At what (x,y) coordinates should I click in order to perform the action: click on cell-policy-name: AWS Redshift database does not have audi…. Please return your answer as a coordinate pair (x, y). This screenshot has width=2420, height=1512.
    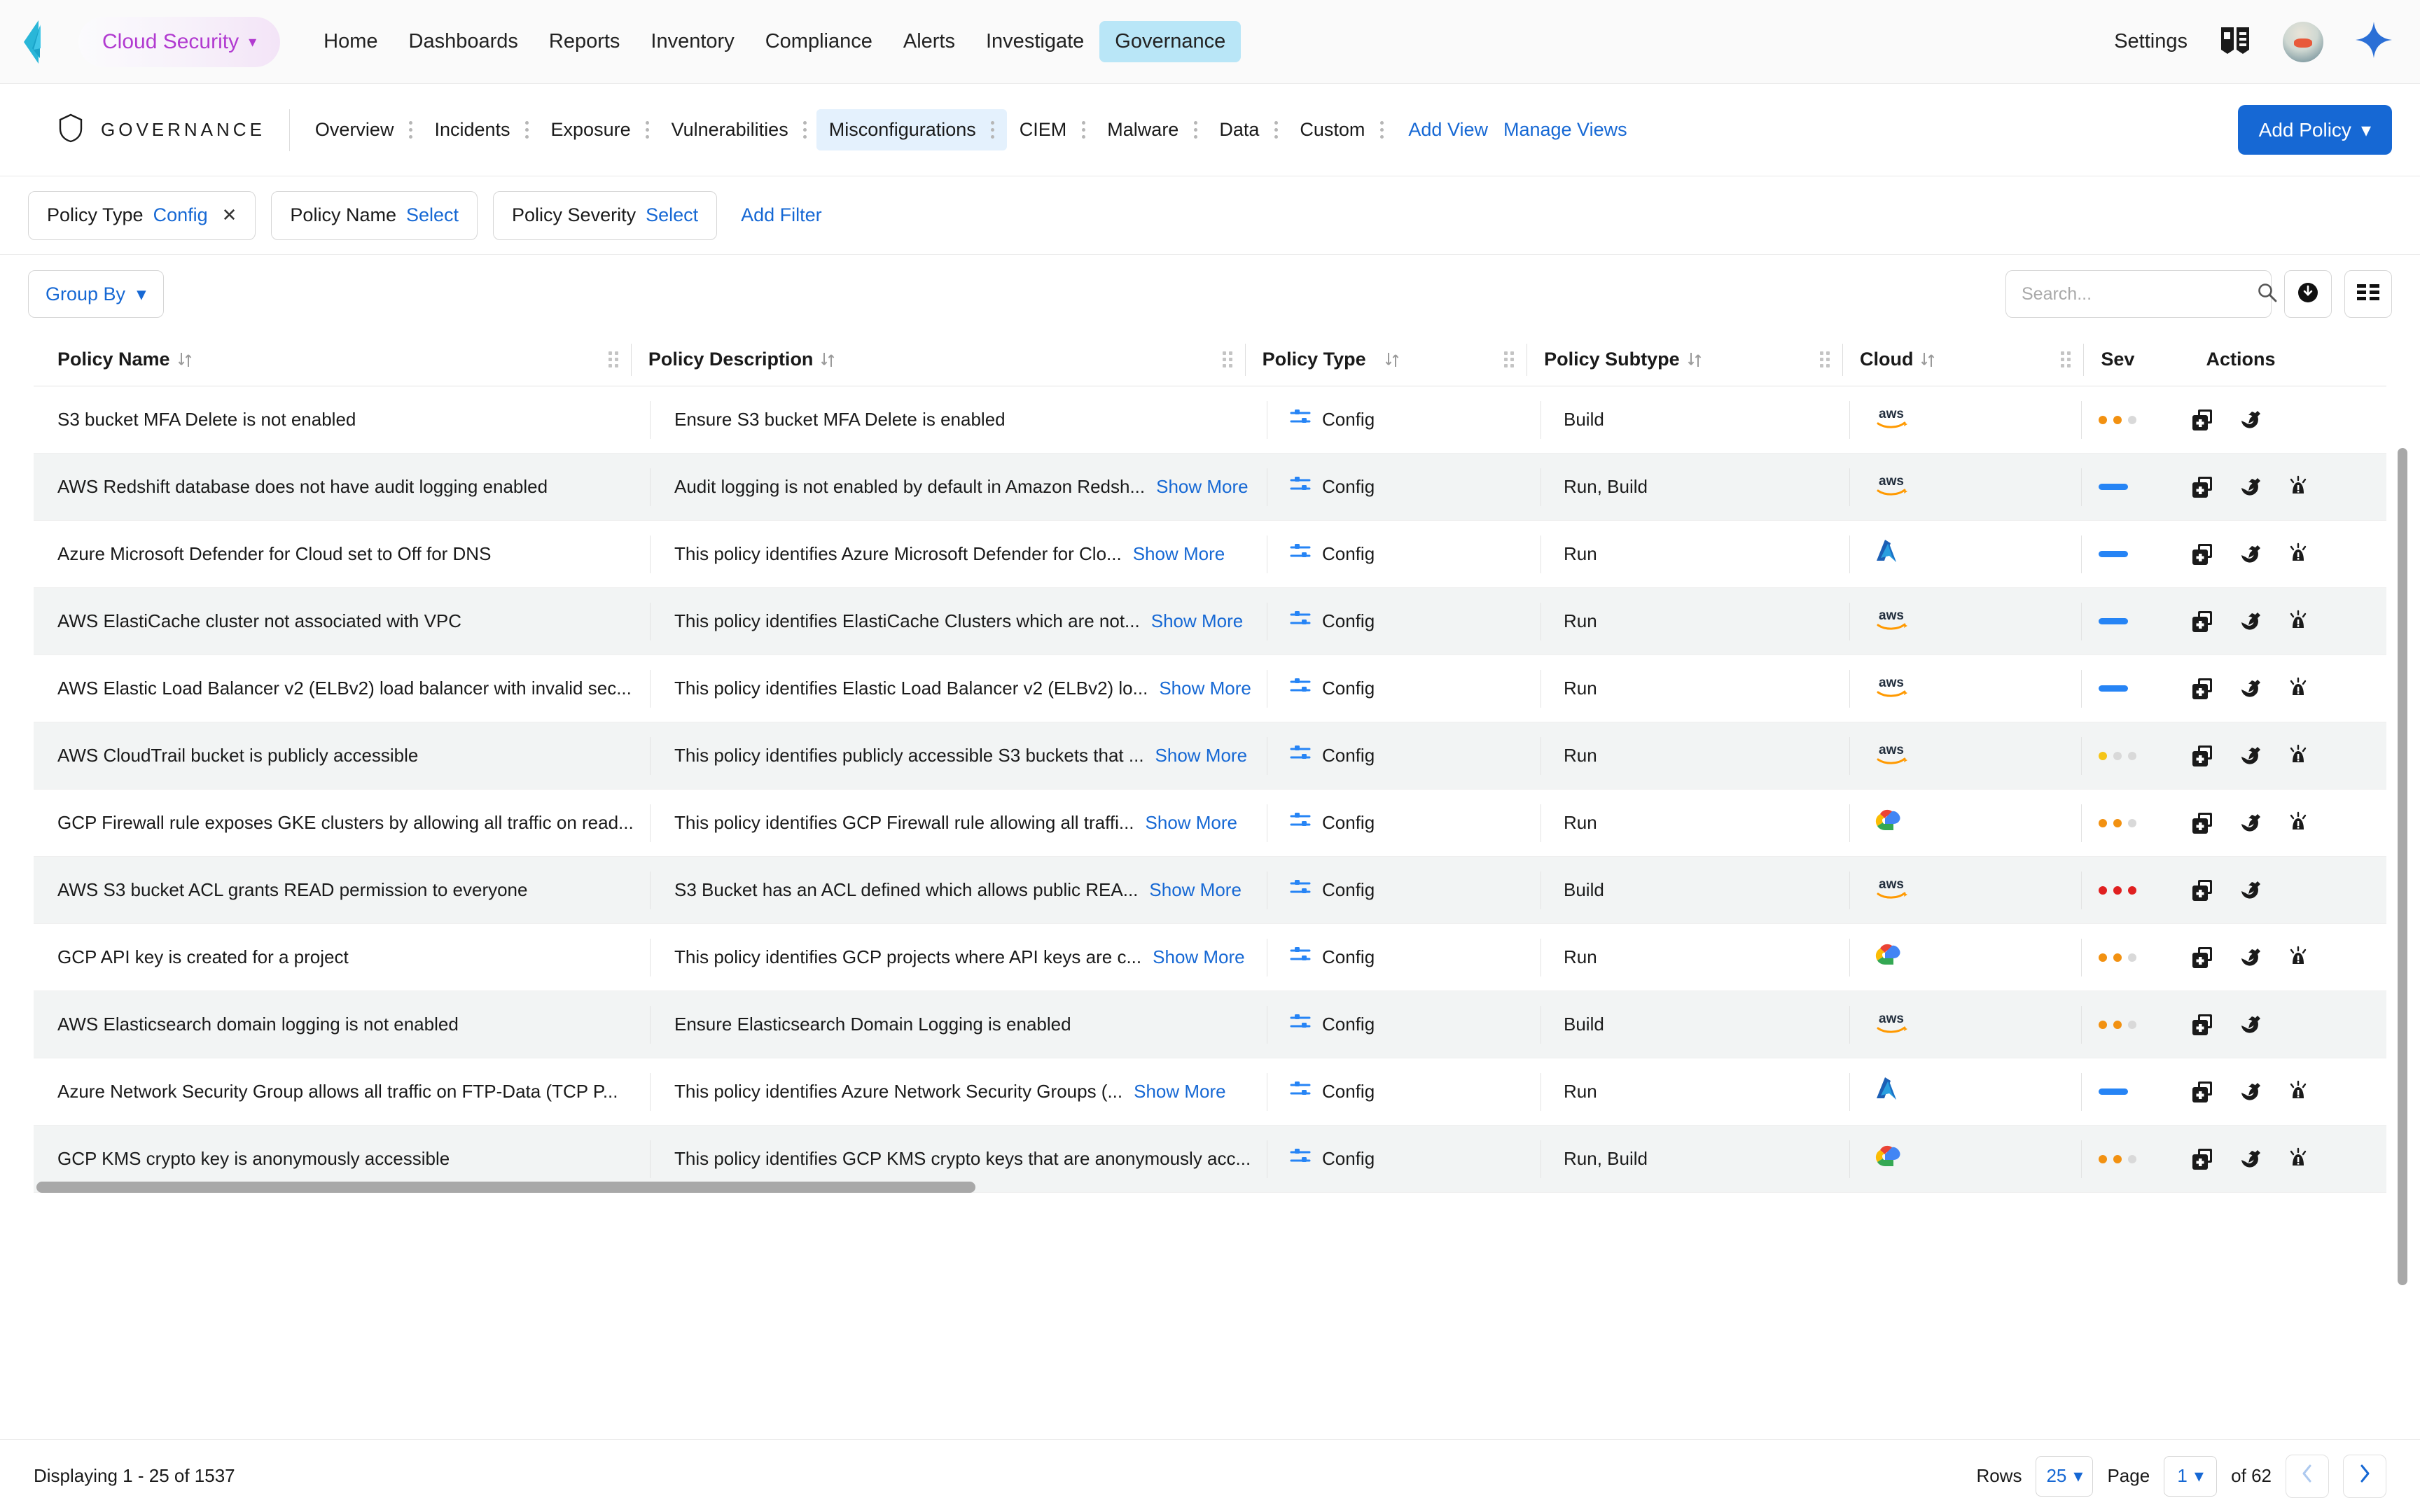
    Looking at the image, I should click on (342, 487).